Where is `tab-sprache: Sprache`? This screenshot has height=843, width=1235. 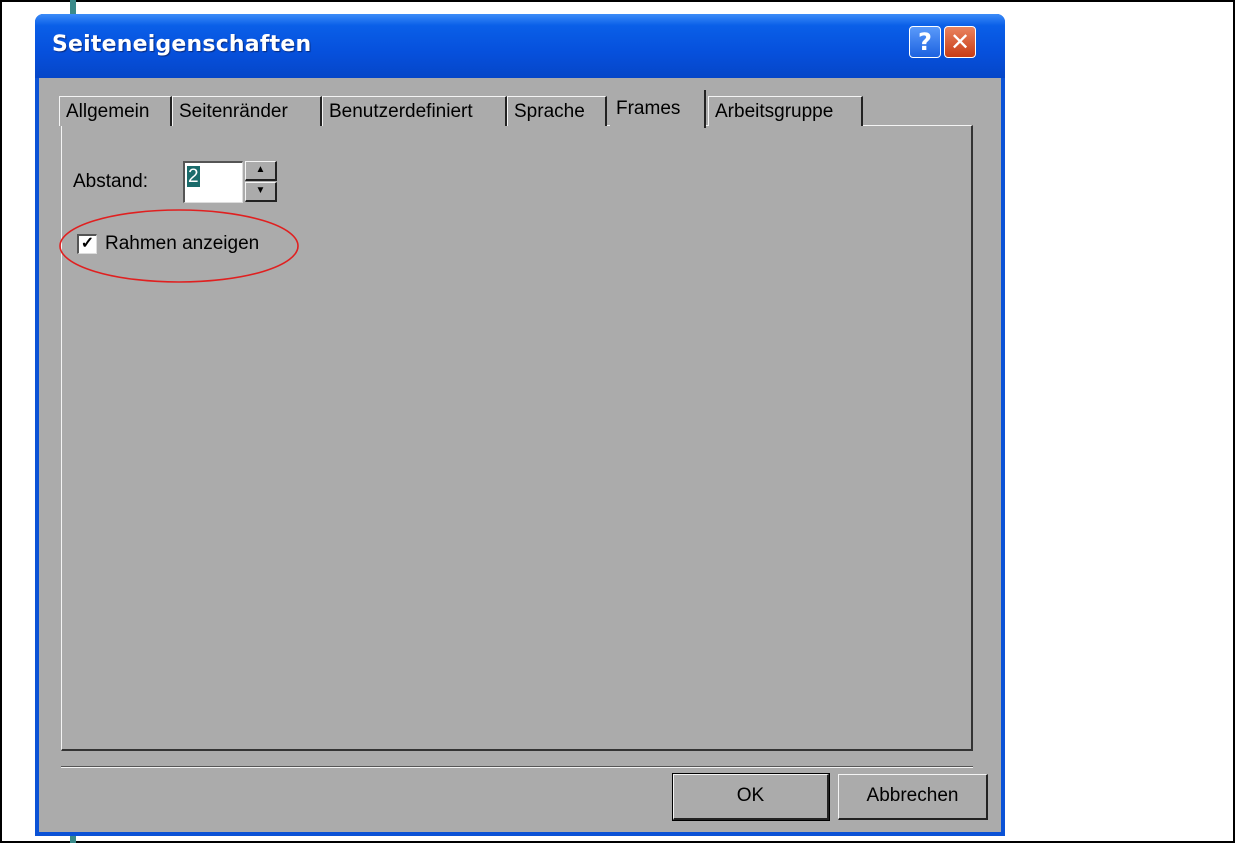 tab-sprache: Sprache is located at coordinates (557, 111).